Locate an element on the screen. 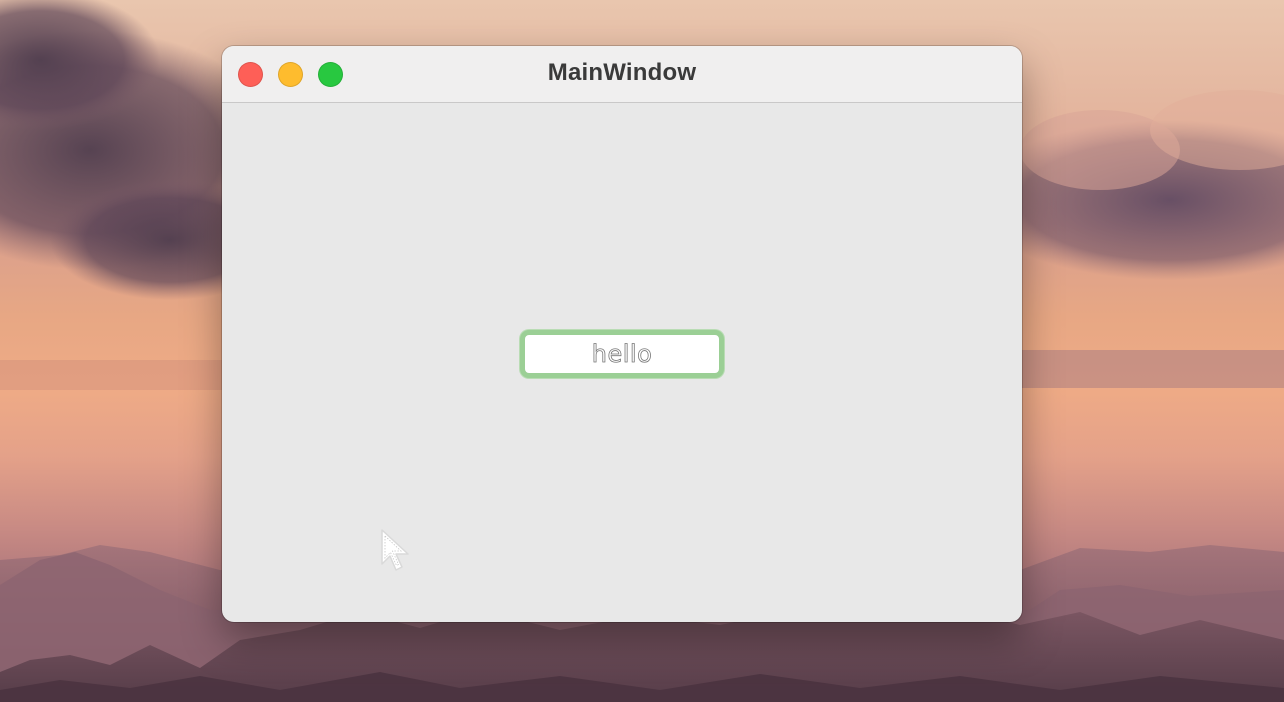 The width and height of the screenshot is (1284, 702). window-title: MainWindow is located at coordinates (622, 72).